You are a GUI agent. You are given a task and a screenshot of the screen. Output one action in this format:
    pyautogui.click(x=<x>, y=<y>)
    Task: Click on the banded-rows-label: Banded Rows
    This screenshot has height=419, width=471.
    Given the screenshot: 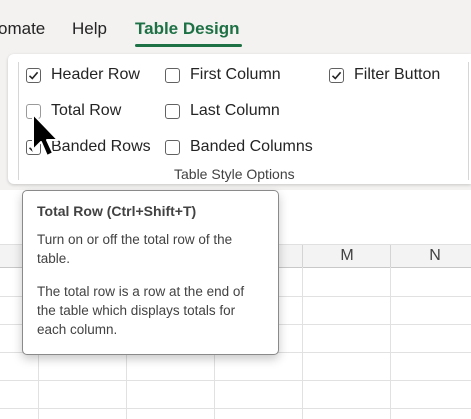 What is the action you would take?
    pyautogui.click(x=101, y=146)
    